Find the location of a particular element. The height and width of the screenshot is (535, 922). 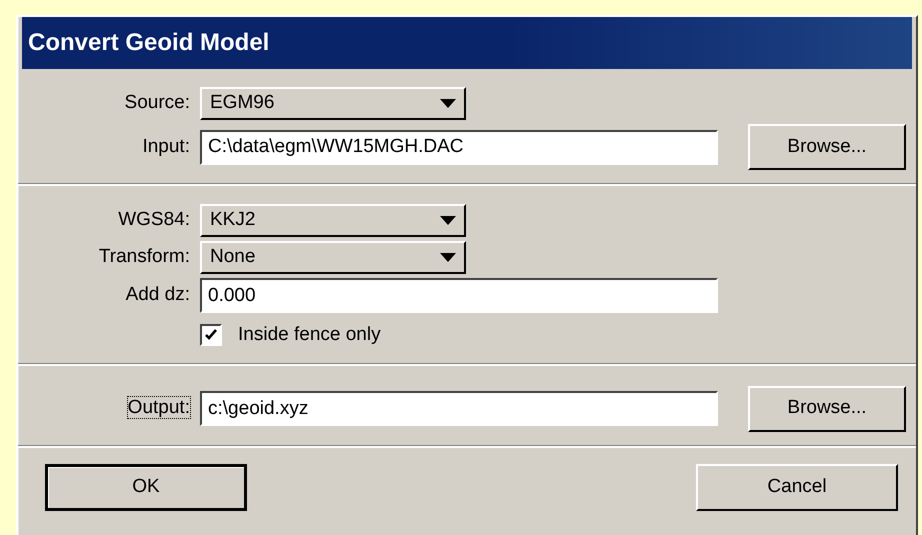

field-label: Output: is located at coordinates (159, 407).